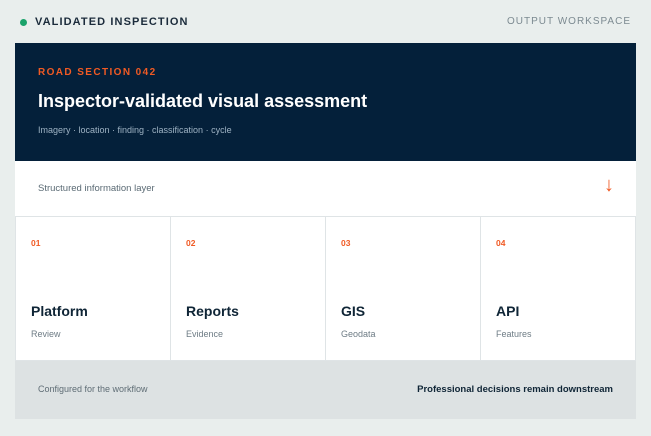  Describe the element at coordinates (609, 185) in the screenshot. I see `arrow-down-icon: ↓` at that location.